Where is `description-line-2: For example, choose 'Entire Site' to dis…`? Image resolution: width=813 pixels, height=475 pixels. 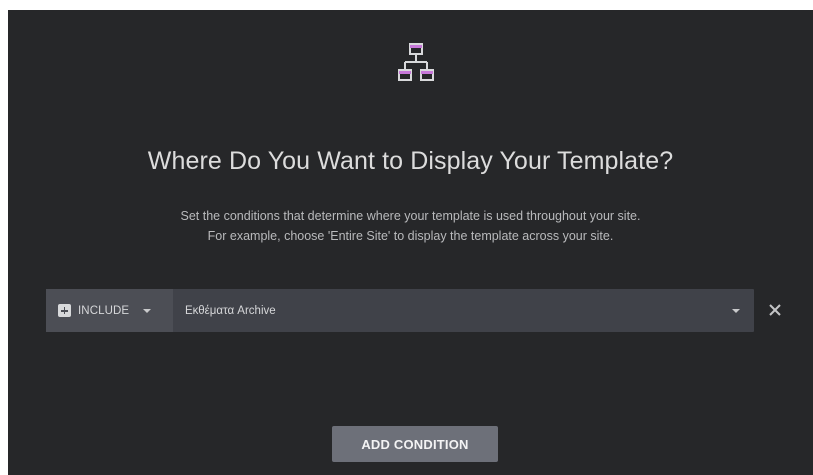
description-line-2: For example, choose 'Entire Site' to dis… is located at coordinates (410, 236).